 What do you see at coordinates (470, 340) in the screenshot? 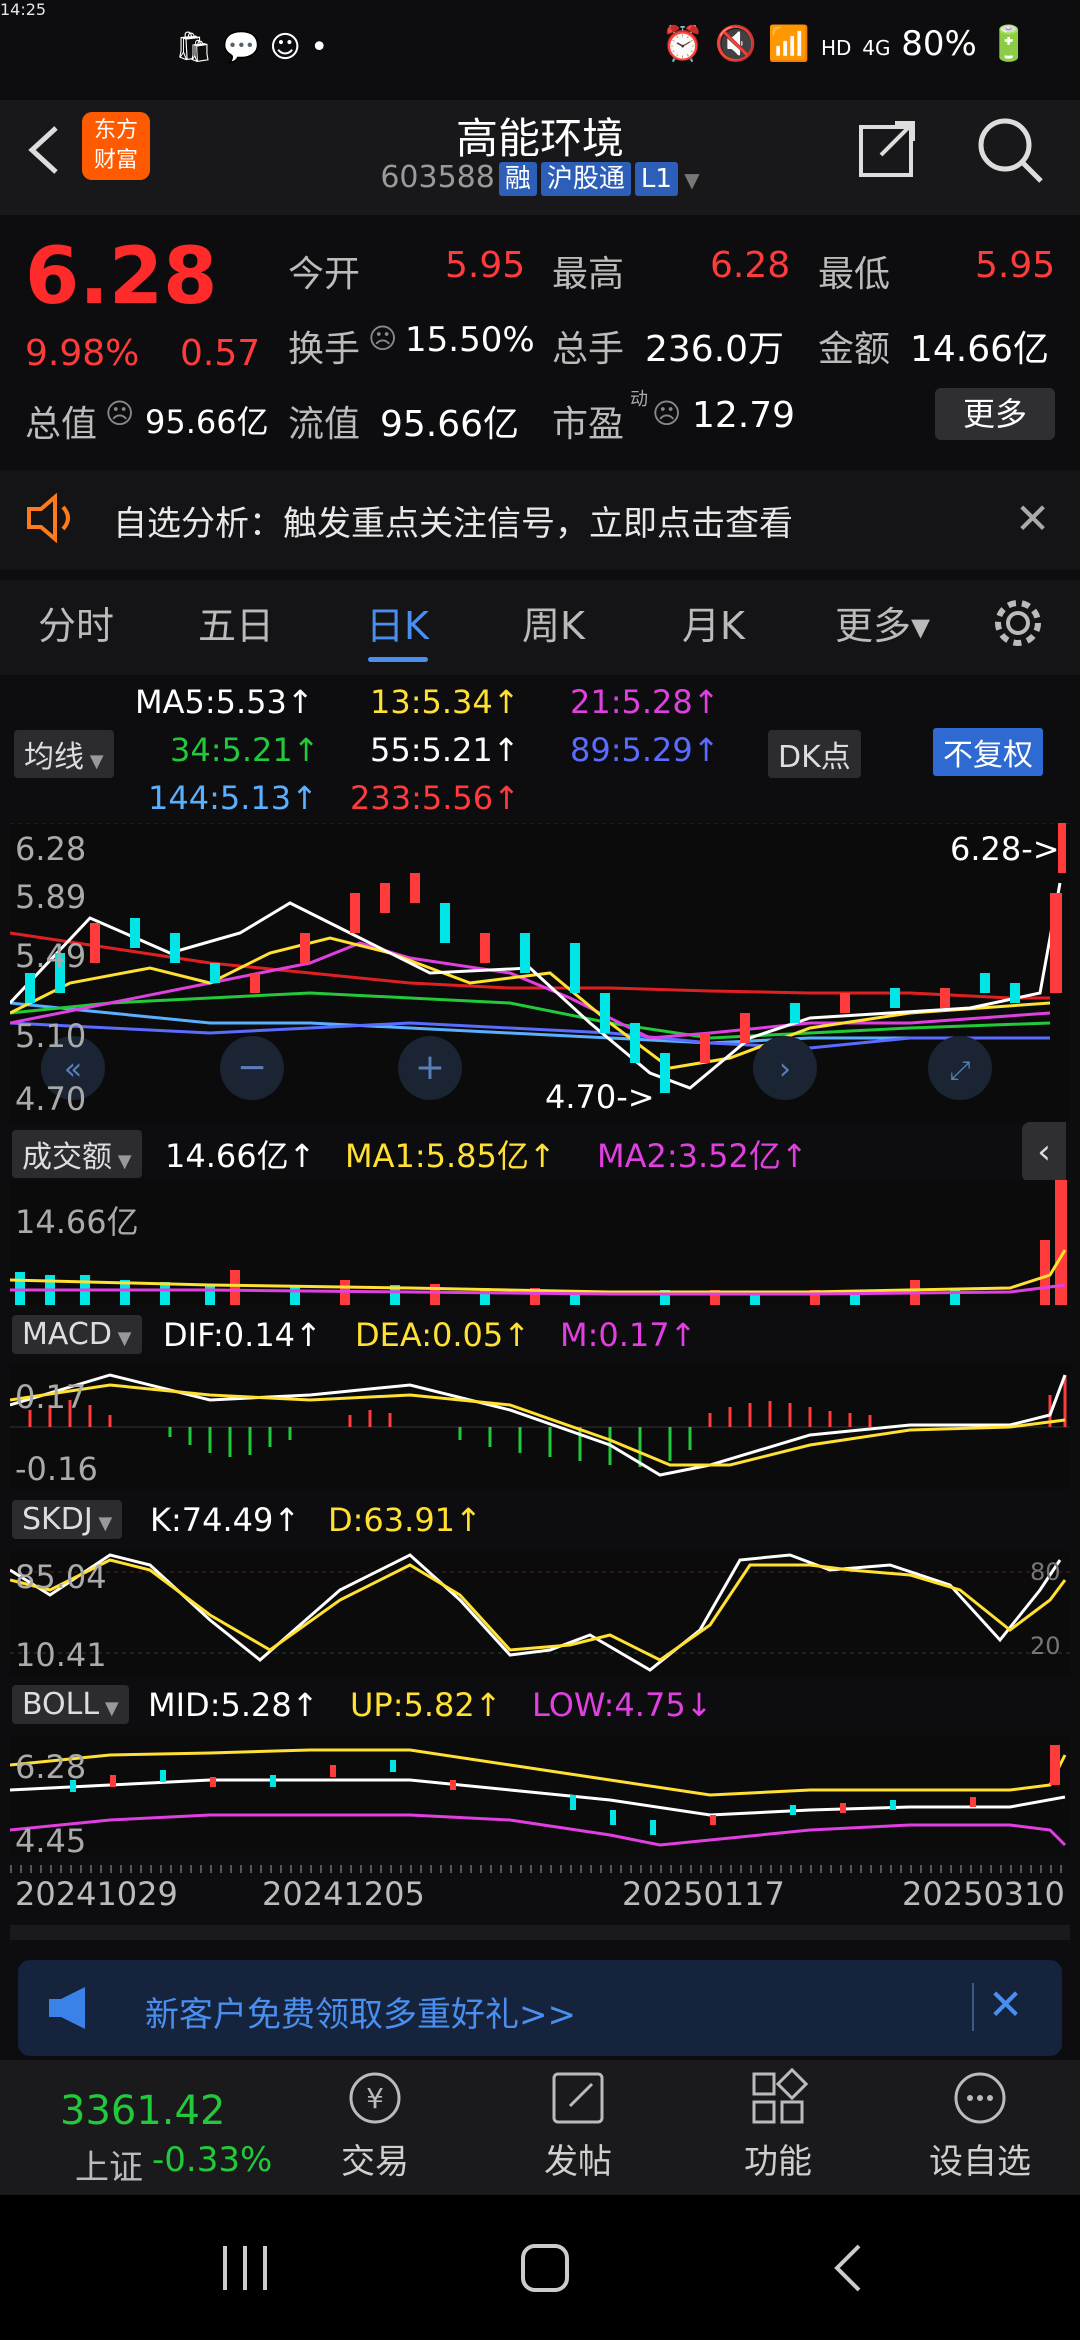
I see `turnover-value: 15.50%` at bounding box center [470, 340].